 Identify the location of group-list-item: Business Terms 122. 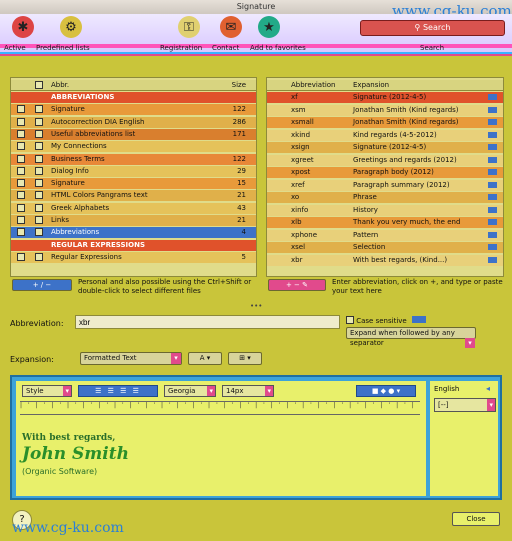
(133, 159).